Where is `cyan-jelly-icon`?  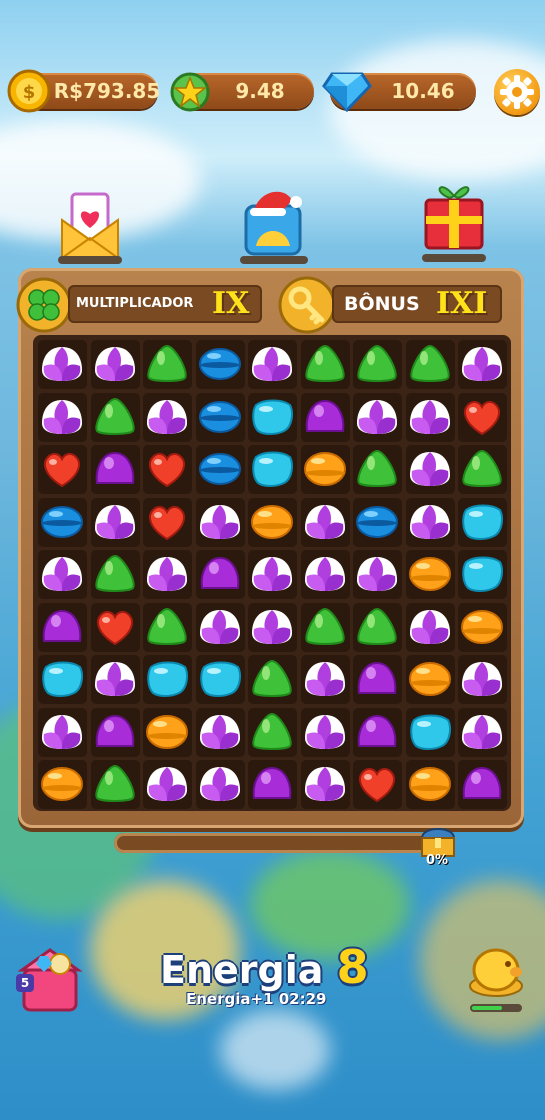
cyan-jelly-icon is located at coordinates (272, 469).